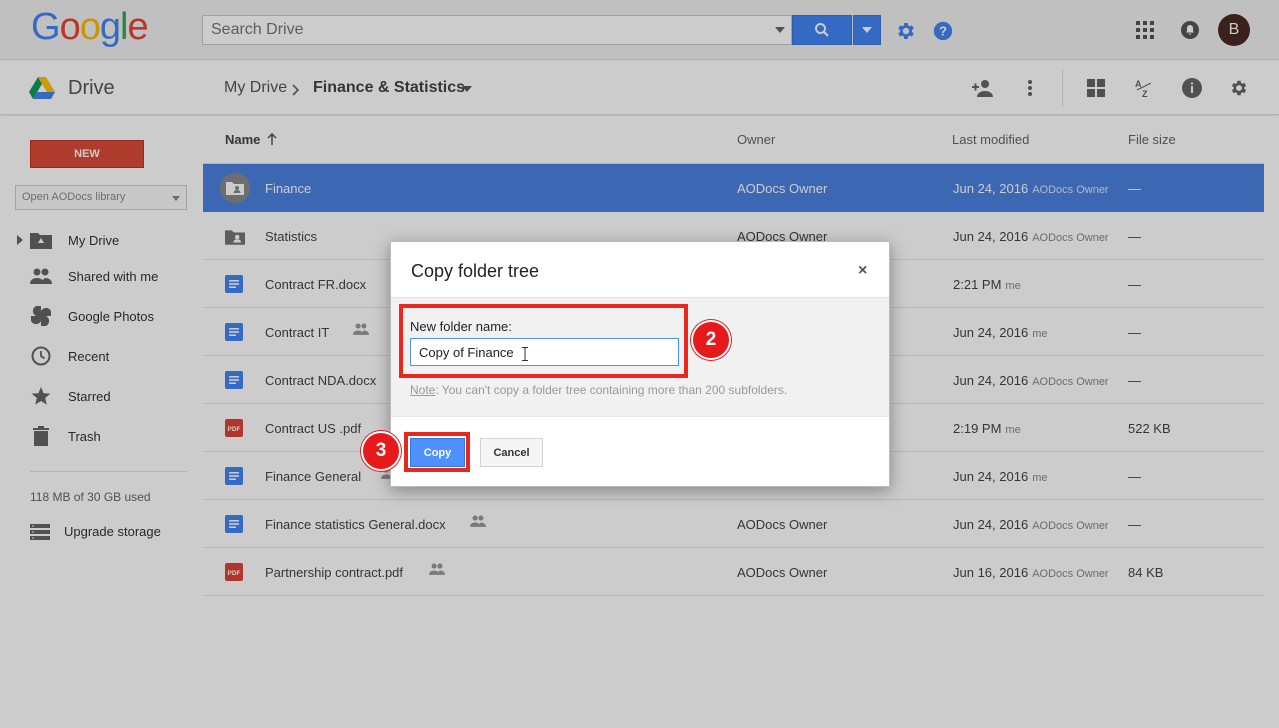 The width and height of the screenshot is (1279, 728). Describe the element at coordinates (475, 271) in the screenshot. I see `dialog-title: Copy folder tree` at that location.